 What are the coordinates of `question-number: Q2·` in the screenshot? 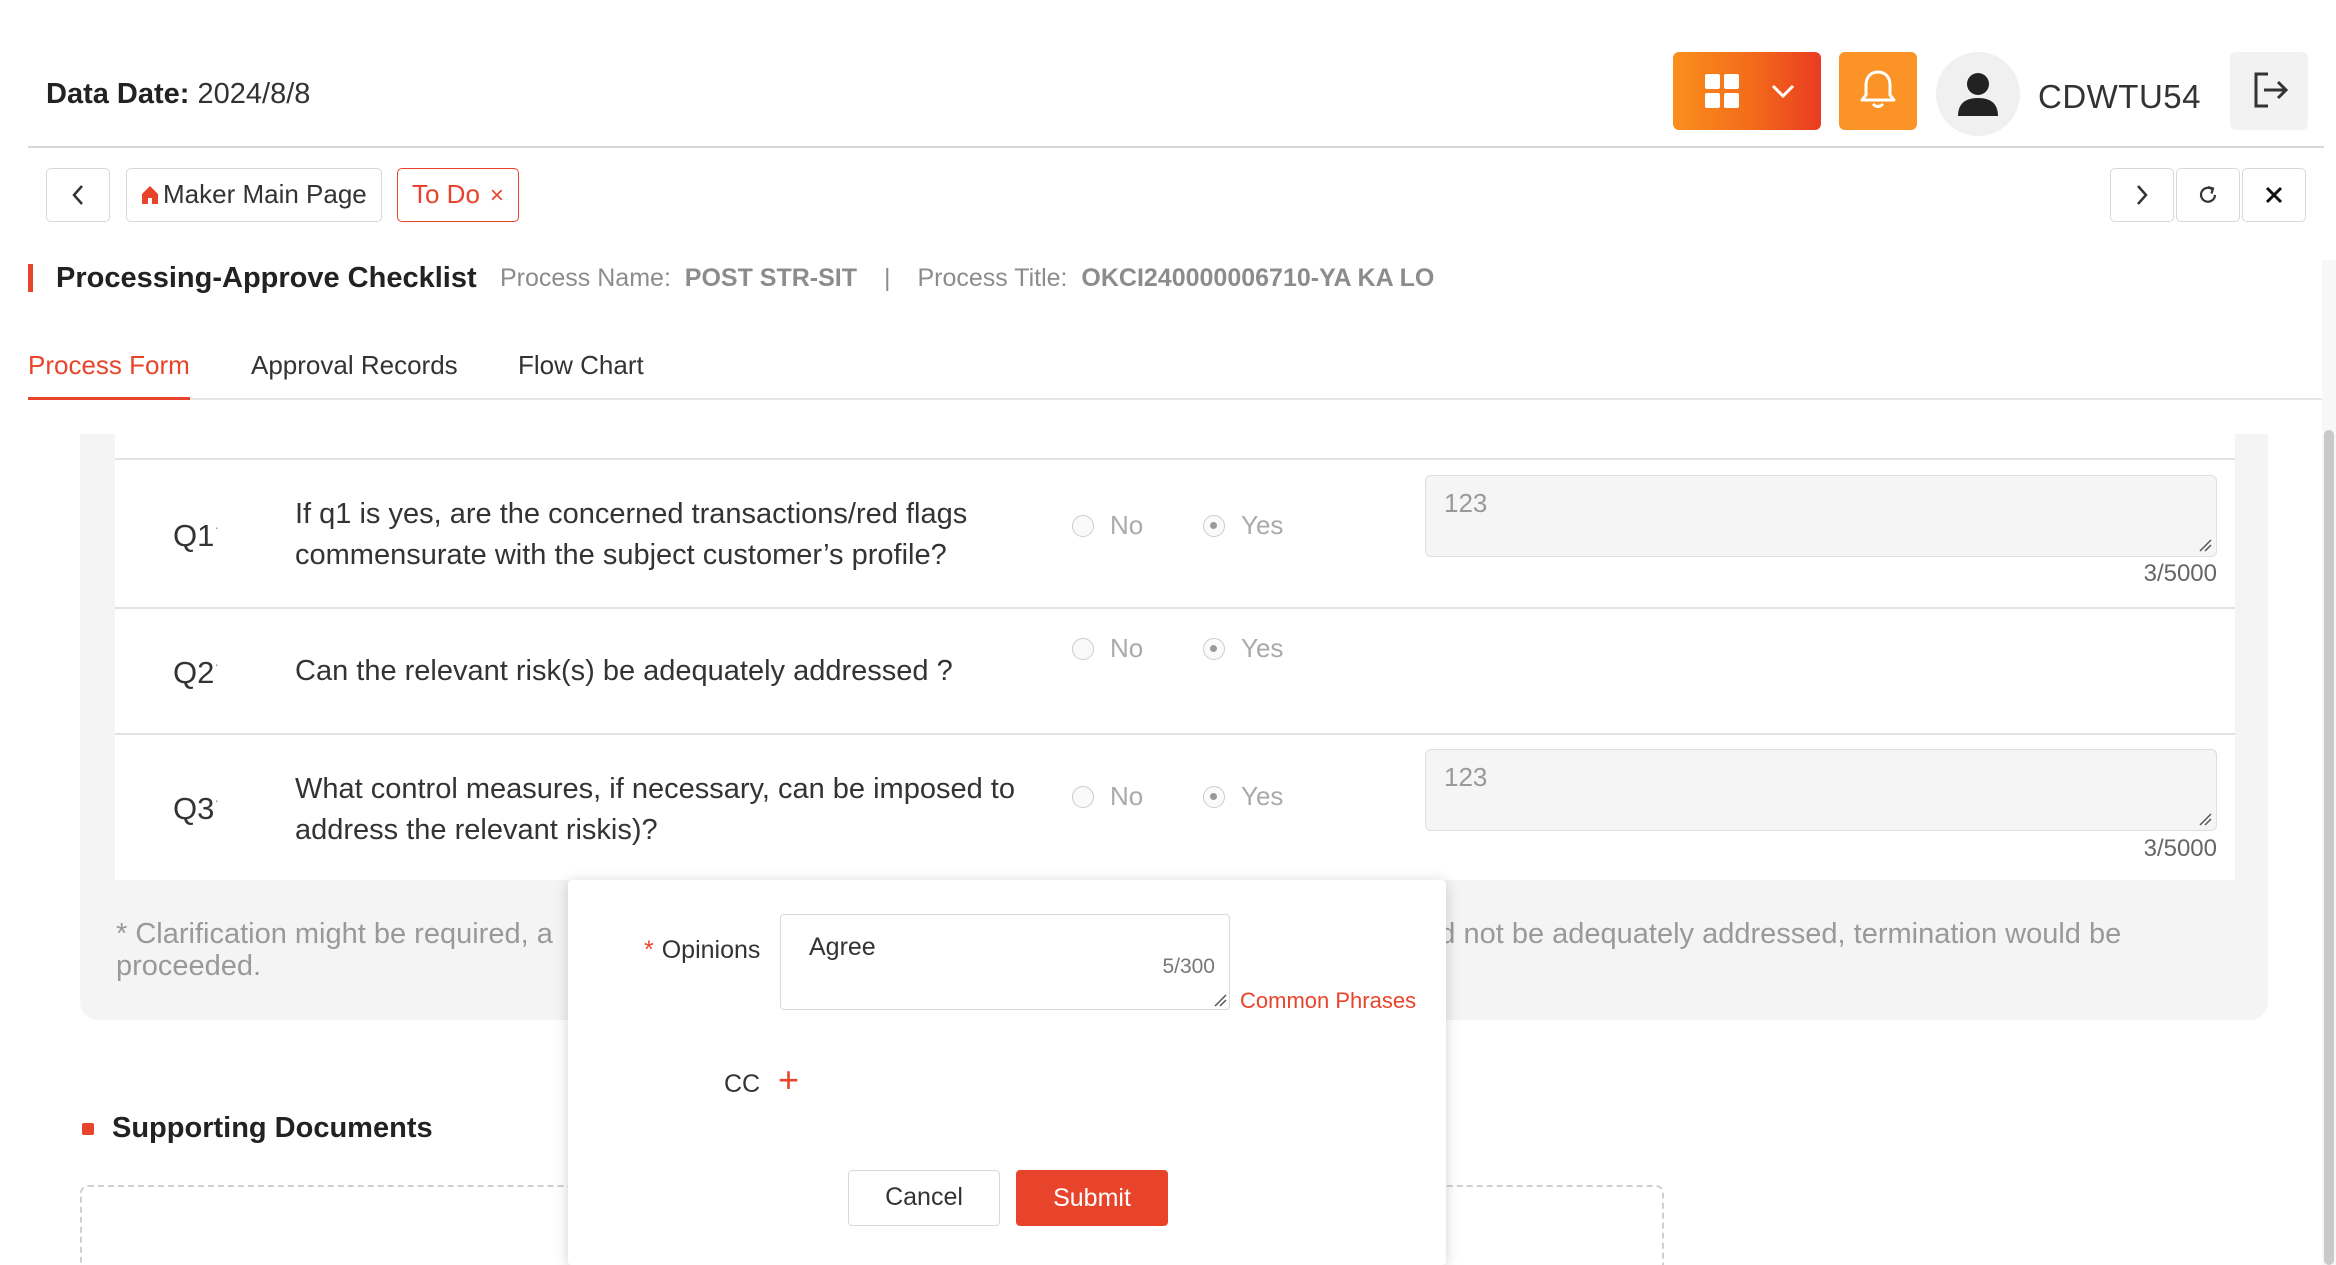 It's located at (196, 672).